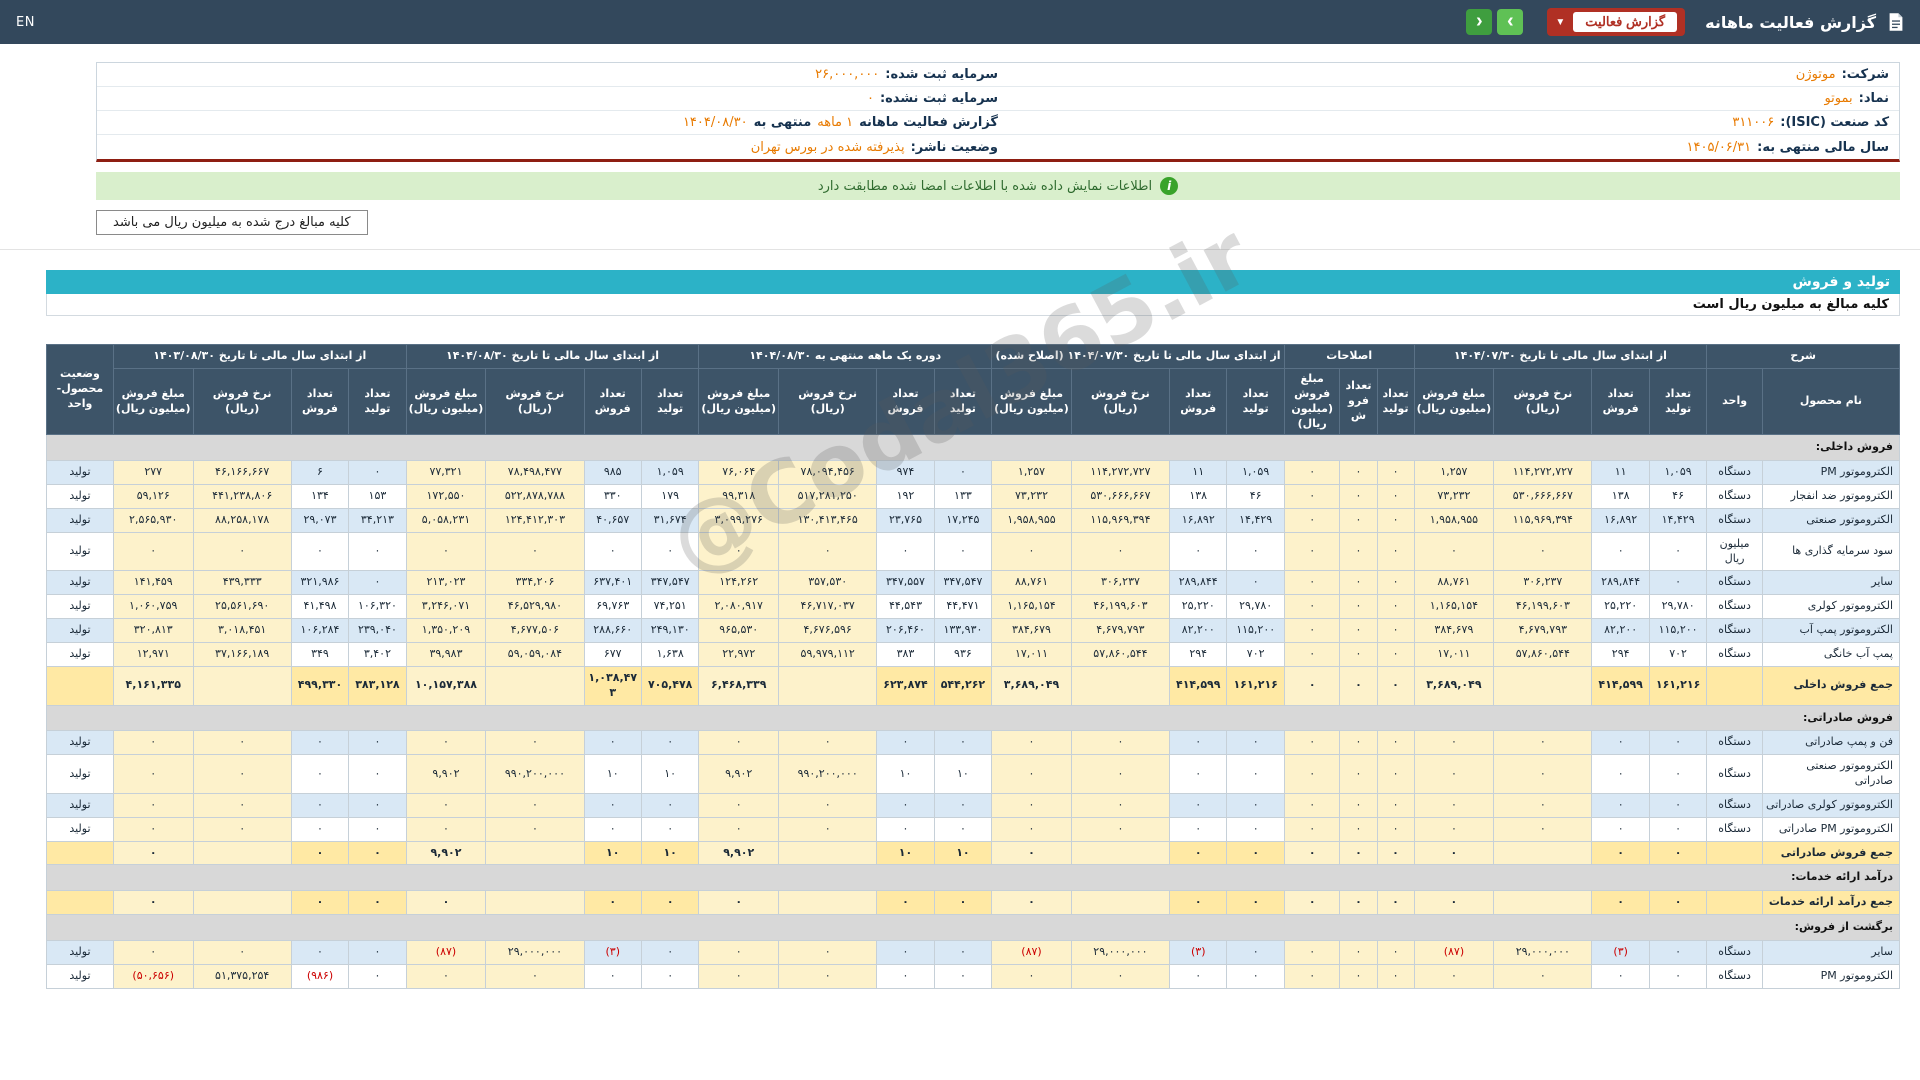  I want to click on section-label: برگشت از فروش:, so click(973, 927).